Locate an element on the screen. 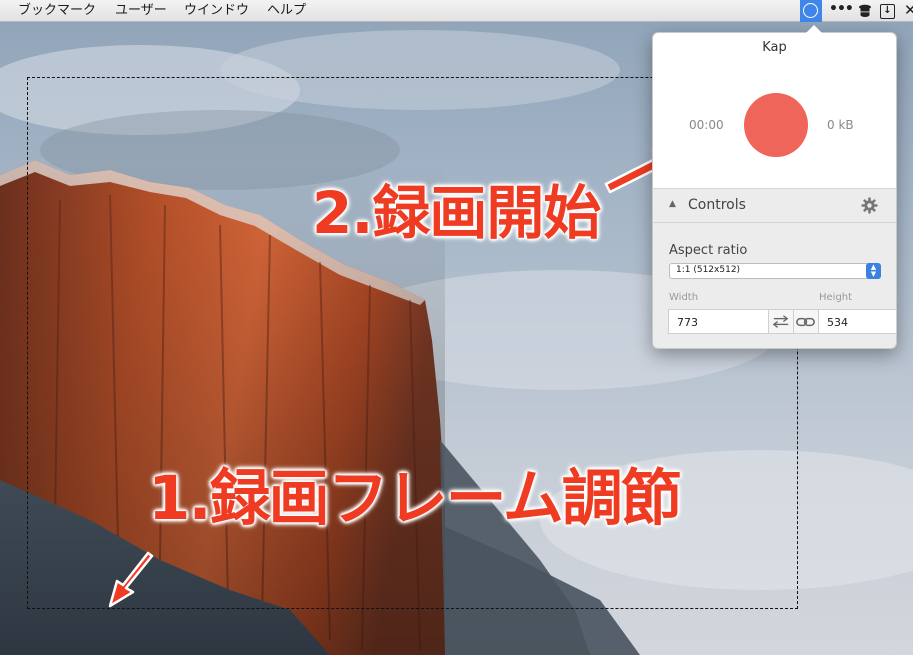  controls-label: Controls is located at coordinates (717, 205).